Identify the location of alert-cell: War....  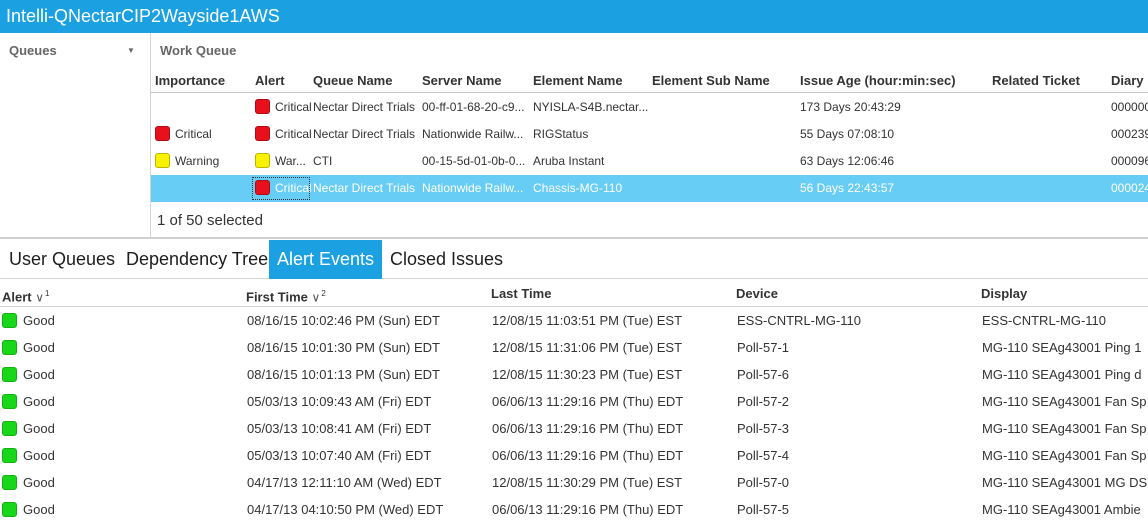
(284, 161).